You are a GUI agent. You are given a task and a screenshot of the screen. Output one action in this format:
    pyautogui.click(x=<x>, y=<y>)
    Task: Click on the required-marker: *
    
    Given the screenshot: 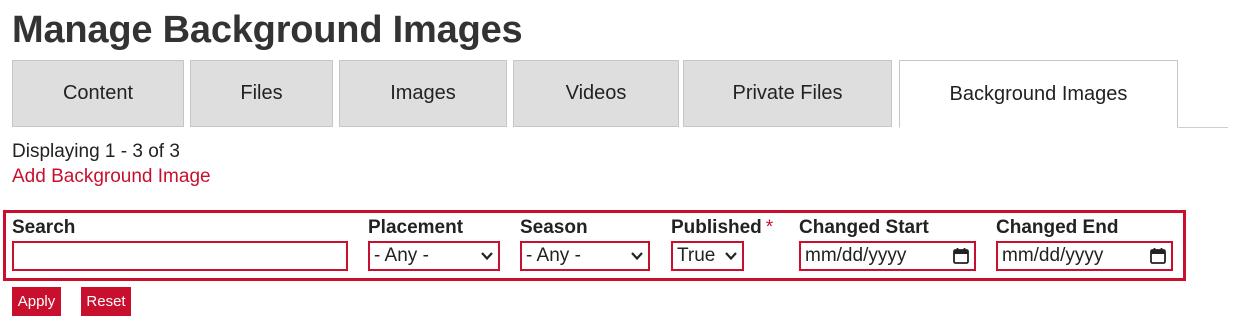 What is the action you would take?
    pyautogui.click(x=769, y=227)
    